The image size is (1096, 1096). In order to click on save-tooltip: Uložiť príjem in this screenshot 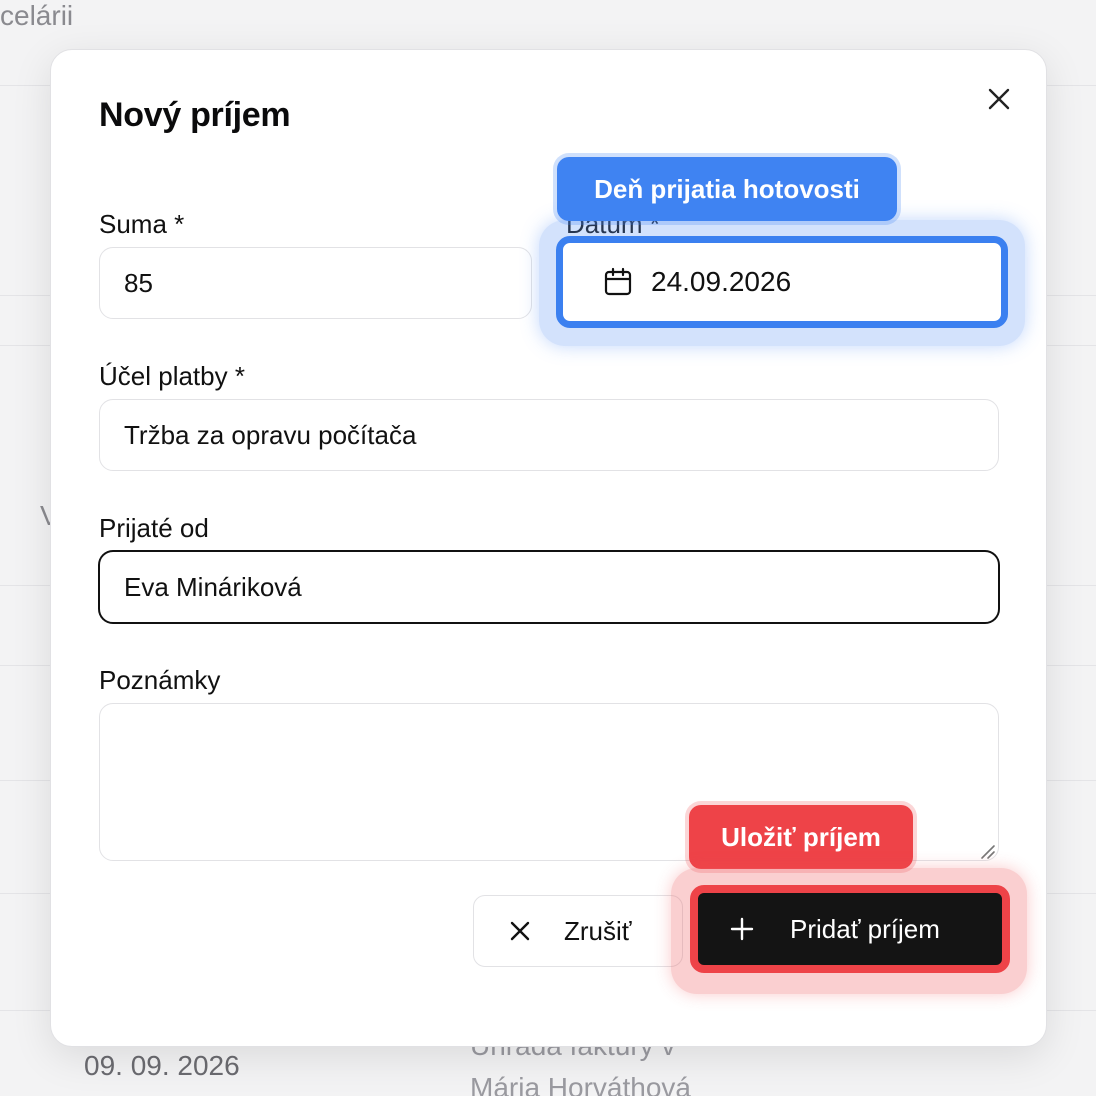, I will do `click(801, 837)`.